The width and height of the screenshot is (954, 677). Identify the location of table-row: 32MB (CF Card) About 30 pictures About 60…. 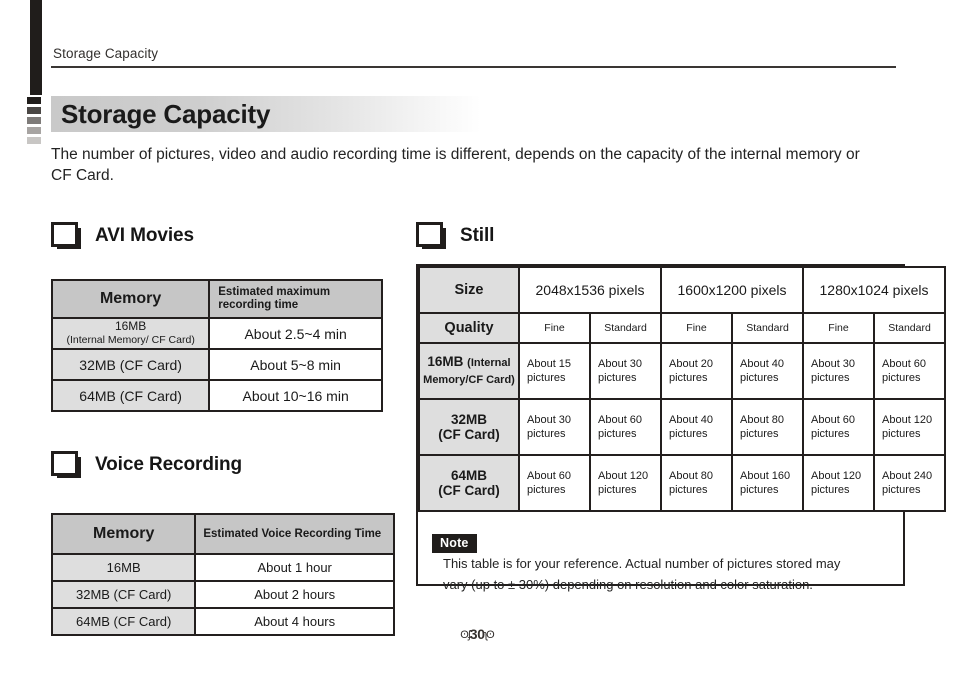
(682, 427).